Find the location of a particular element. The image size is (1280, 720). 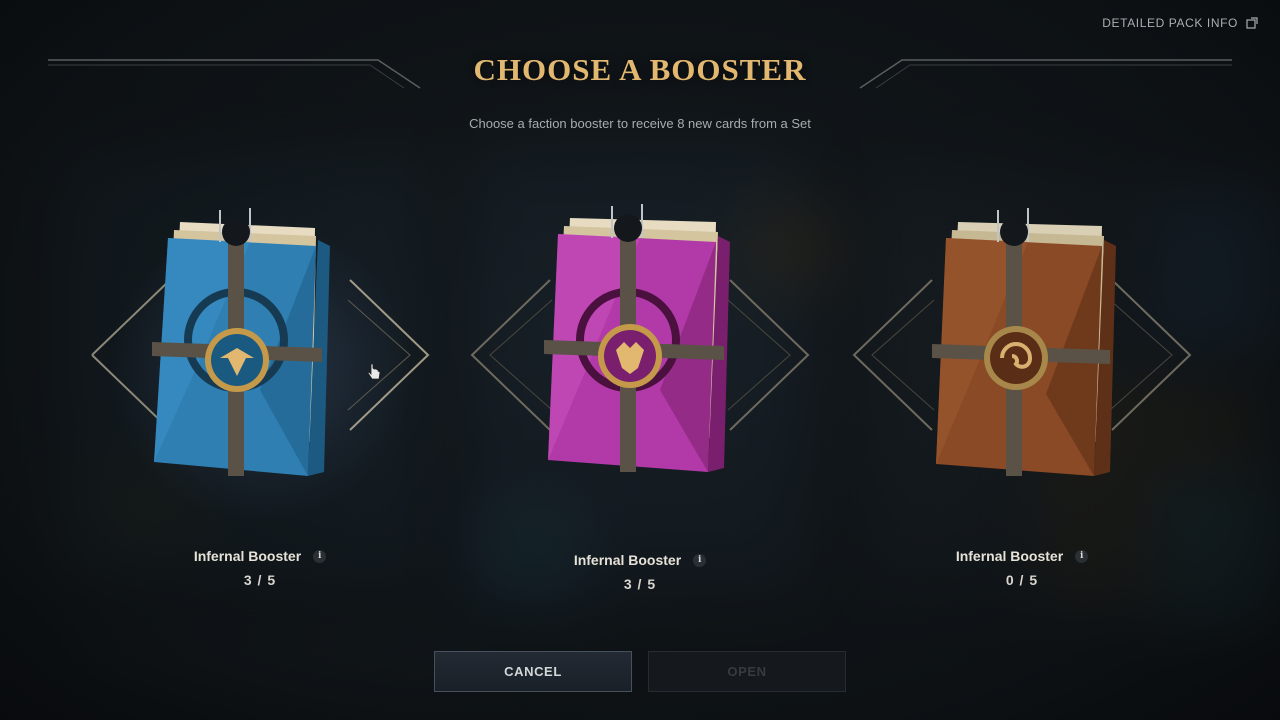

detailed-pack-info-label: DETAILED PACK INFO is located at coordinates (1170, 23).